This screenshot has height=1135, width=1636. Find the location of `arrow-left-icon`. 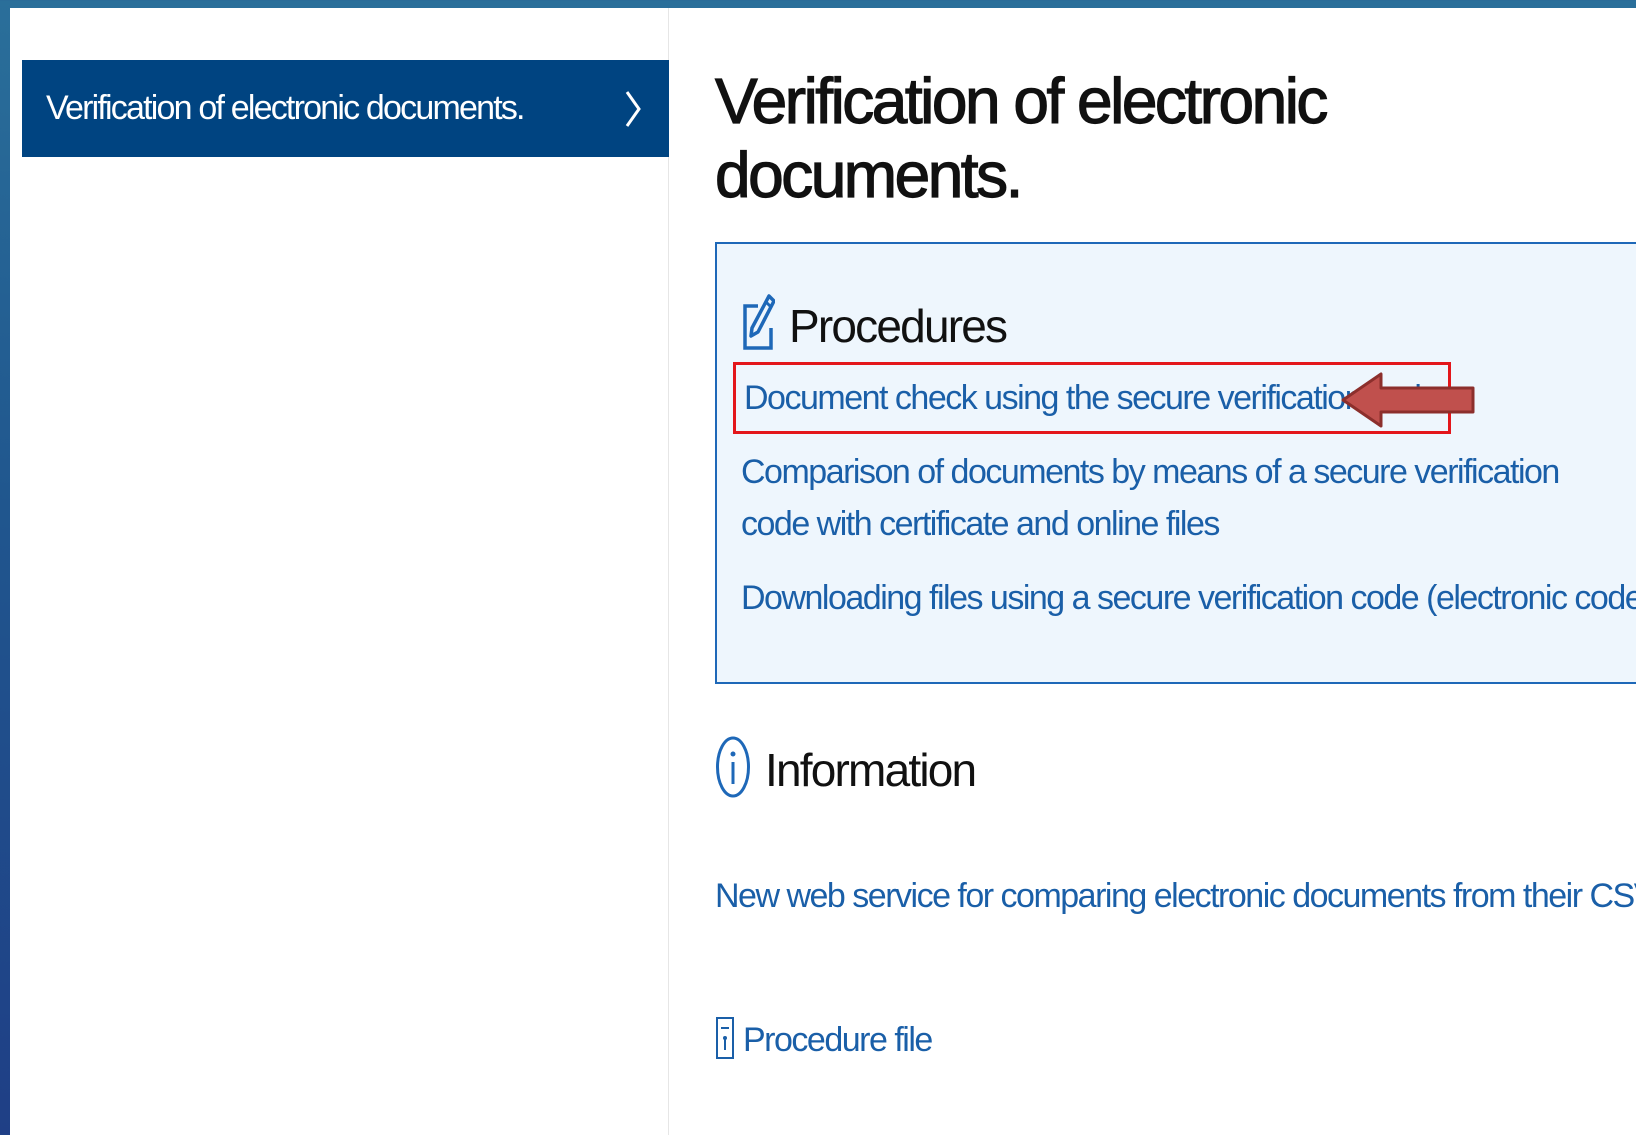

arrow-left-icon is located at coordinates (1409, 402).